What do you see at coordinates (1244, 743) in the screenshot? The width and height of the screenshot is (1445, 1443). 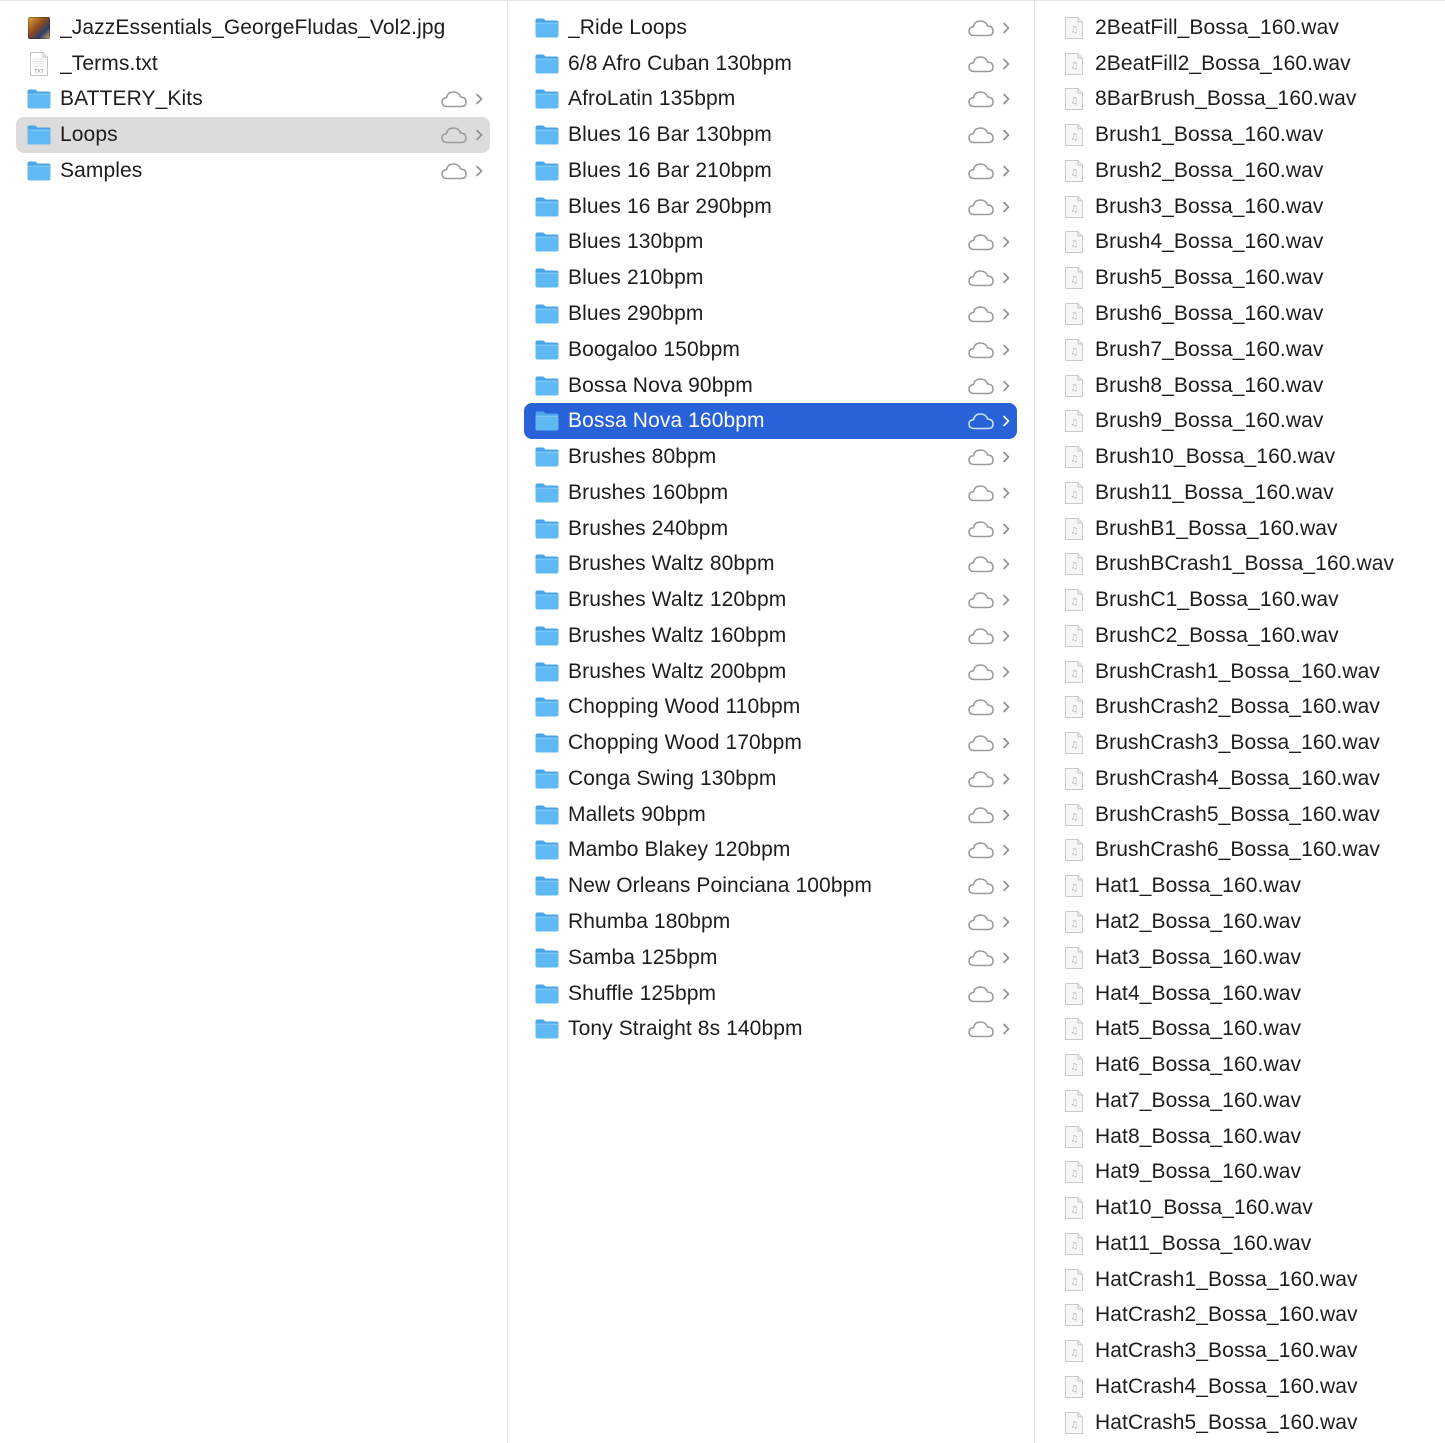 I see `file-row: ♫ BrushCrash3_Bossa_160.wav` at bounding box center [1244, 743].